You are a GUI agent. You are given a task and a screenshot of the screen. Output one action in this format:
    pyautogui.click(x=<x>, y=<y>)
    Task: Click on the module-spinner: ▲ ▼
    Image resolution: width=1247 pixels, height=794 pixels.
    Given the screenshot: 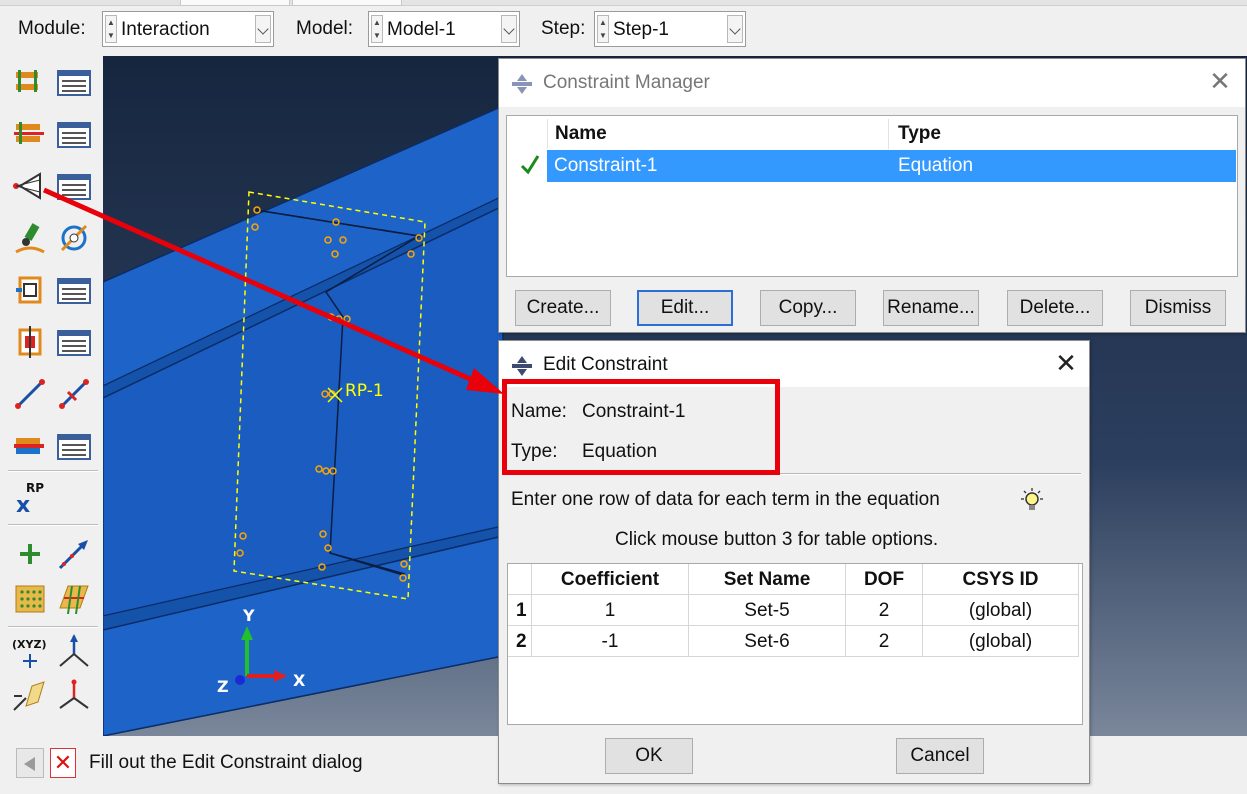 What is the action you would take?
    pyautogui.click(x=111, y=29)
    